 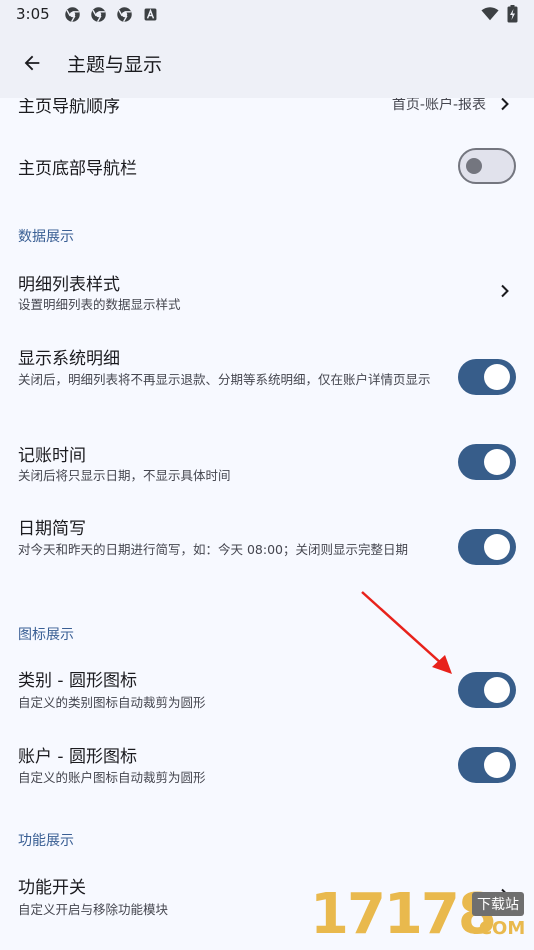 I want to click on home-nav-order-label: 主页导航顺序, so click(x=69, y=107).